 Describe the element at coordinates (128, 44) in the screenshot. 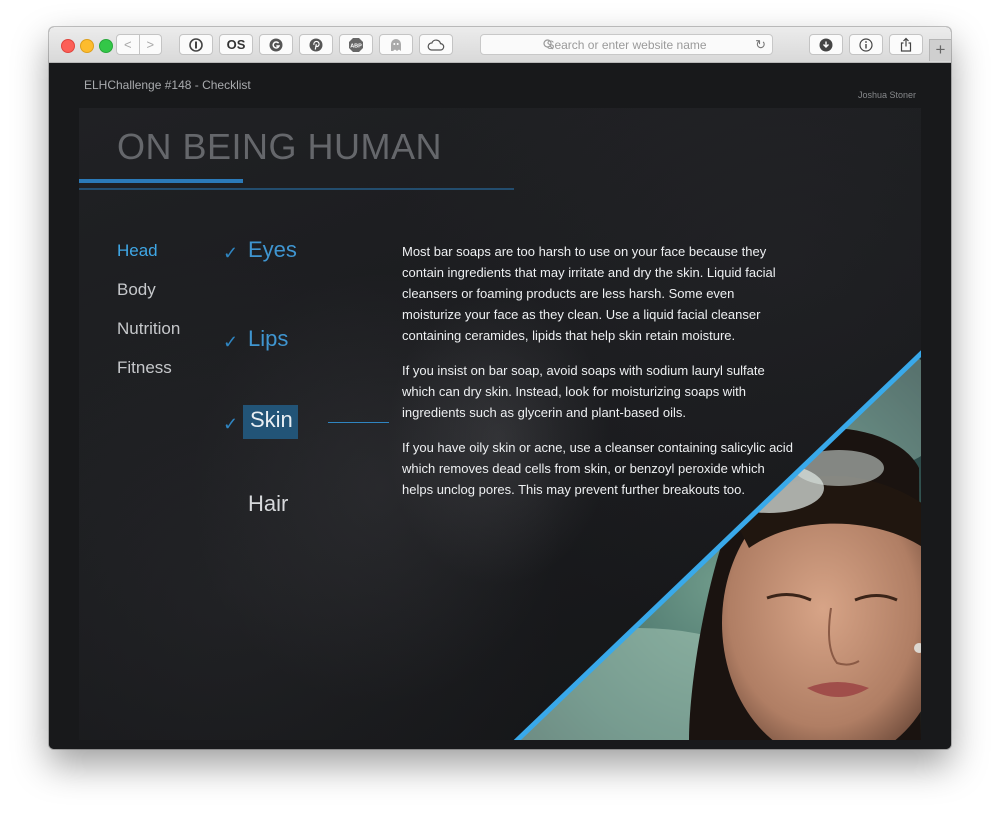

I see `back-icon: <` at that location.